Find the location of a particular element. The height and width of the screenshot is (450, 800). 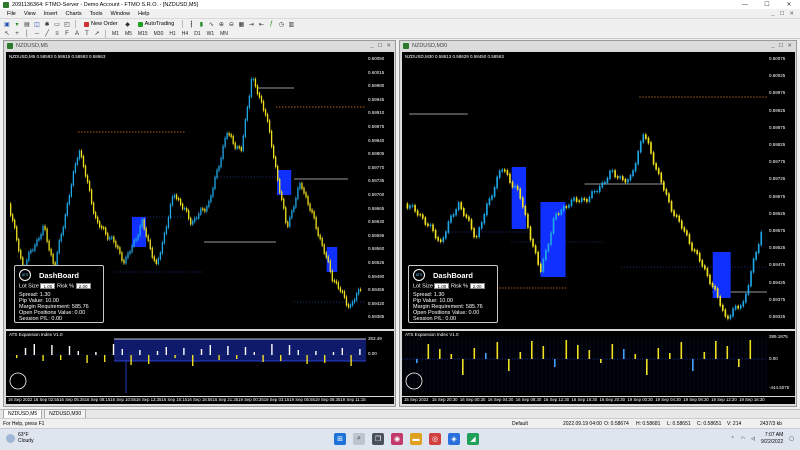

menu-file: File is located at coordinates (11, 14).